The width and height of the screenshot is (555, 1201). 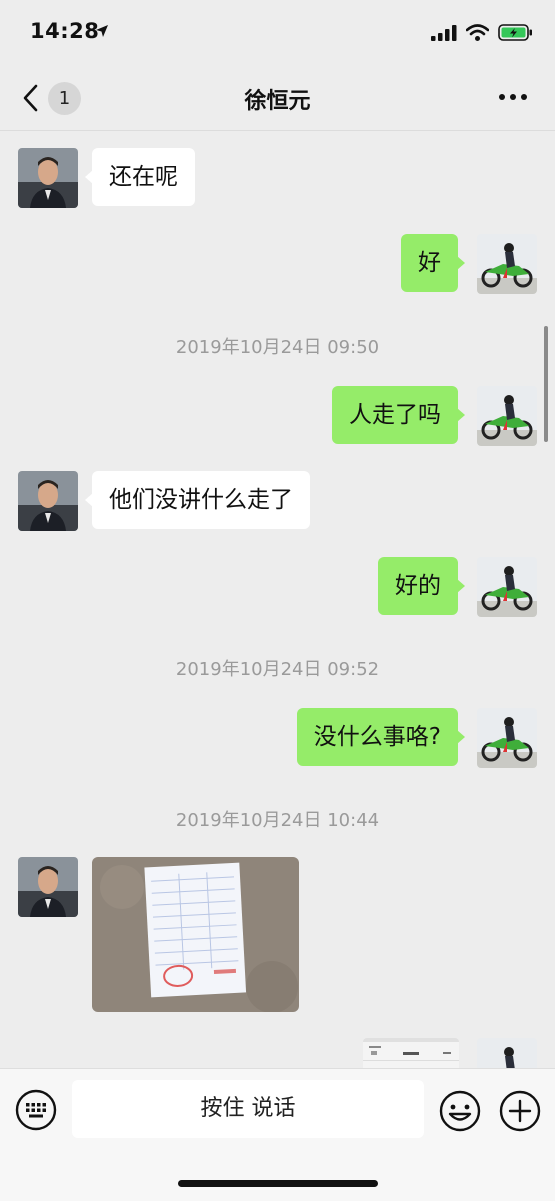 I want to click on emoji-icon, so click(x=460, y=1111).